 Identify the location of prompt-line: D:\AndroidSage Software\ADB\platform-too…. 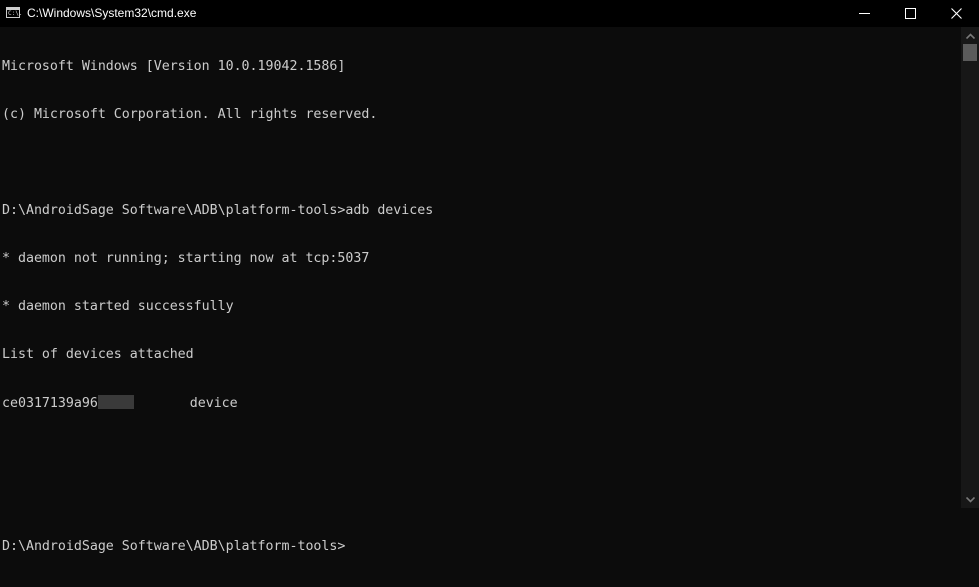
(217, 547).